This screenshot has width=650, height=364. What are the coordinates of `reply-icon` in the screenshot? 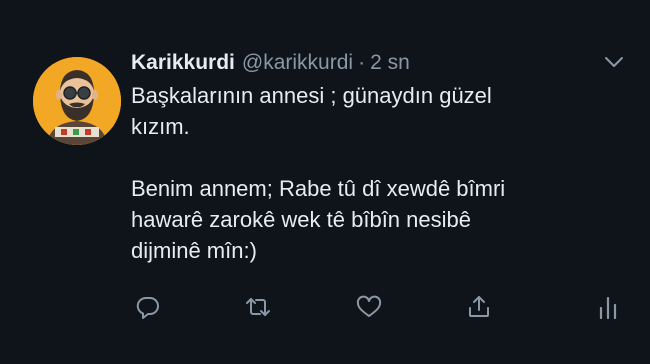 It's located at (147, 307).